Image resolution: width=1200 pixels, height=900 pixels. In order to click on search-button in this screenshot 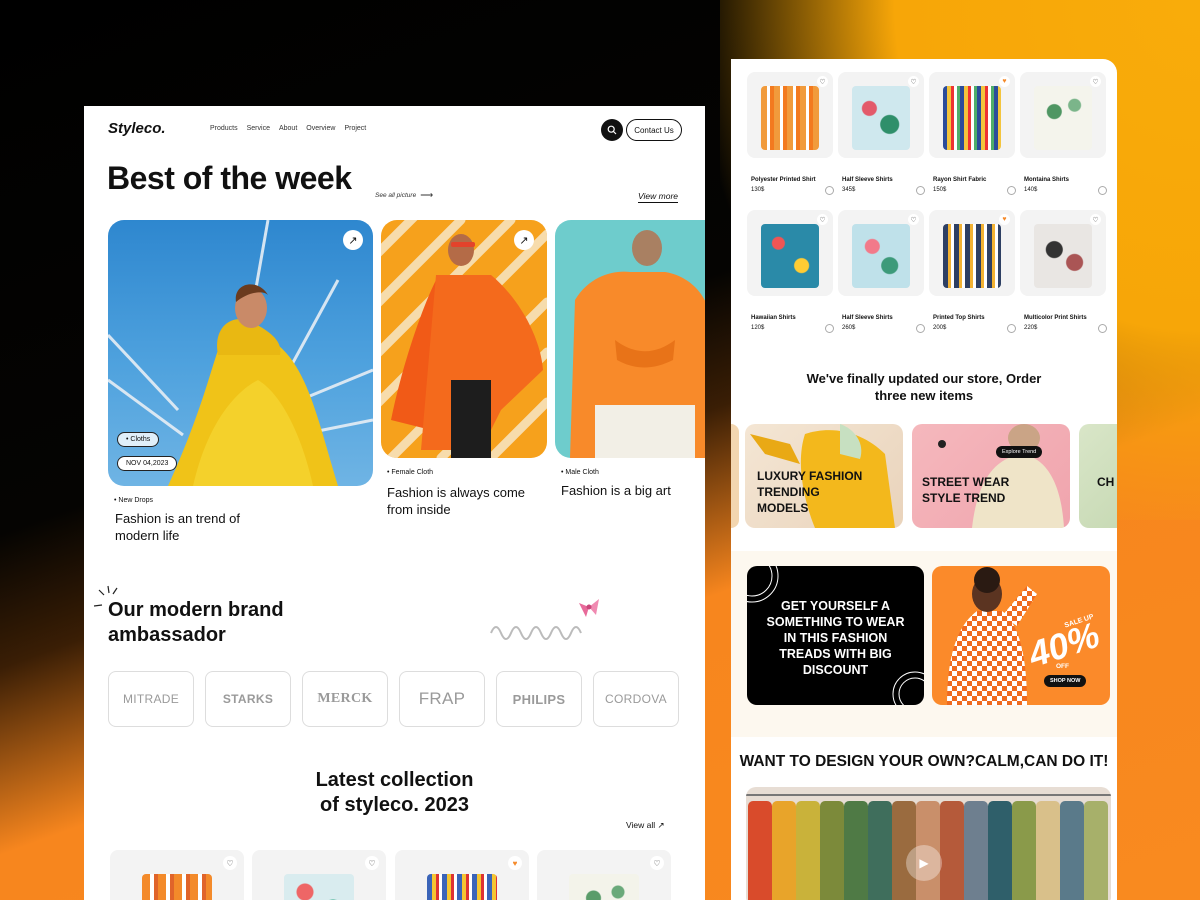, I will do `click(612, 130)`.